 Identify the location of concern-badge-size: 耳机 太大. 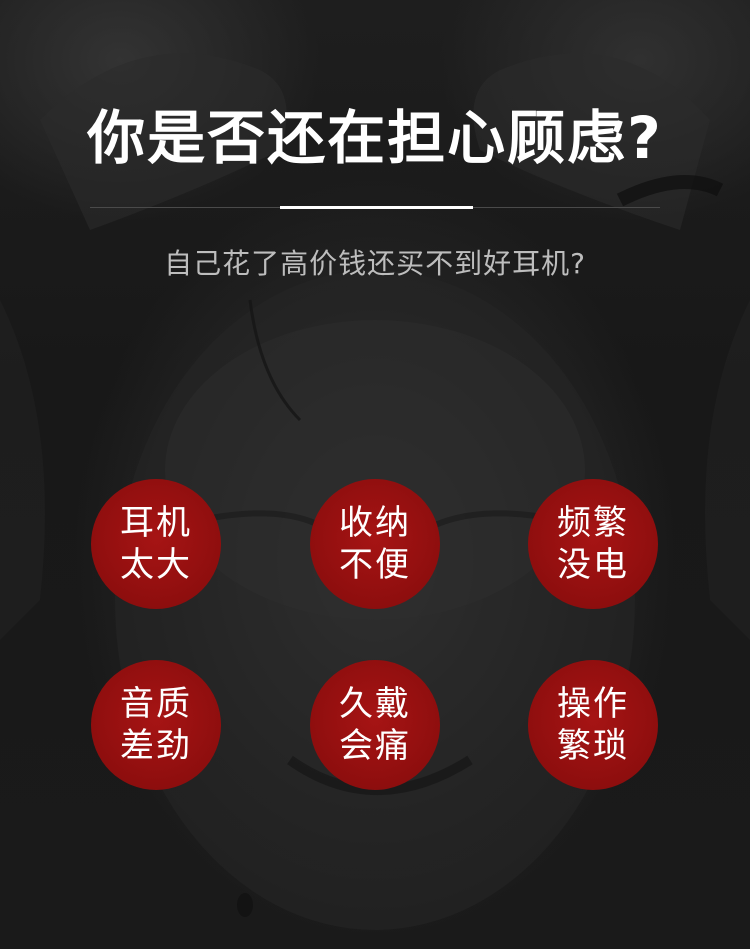
(156, 544).